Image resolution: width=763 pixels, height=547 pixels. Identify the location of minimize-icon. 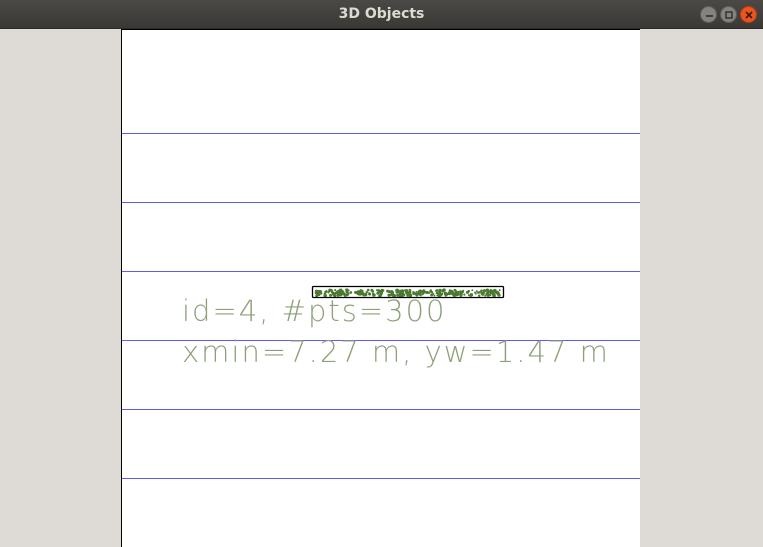
(709, 16).